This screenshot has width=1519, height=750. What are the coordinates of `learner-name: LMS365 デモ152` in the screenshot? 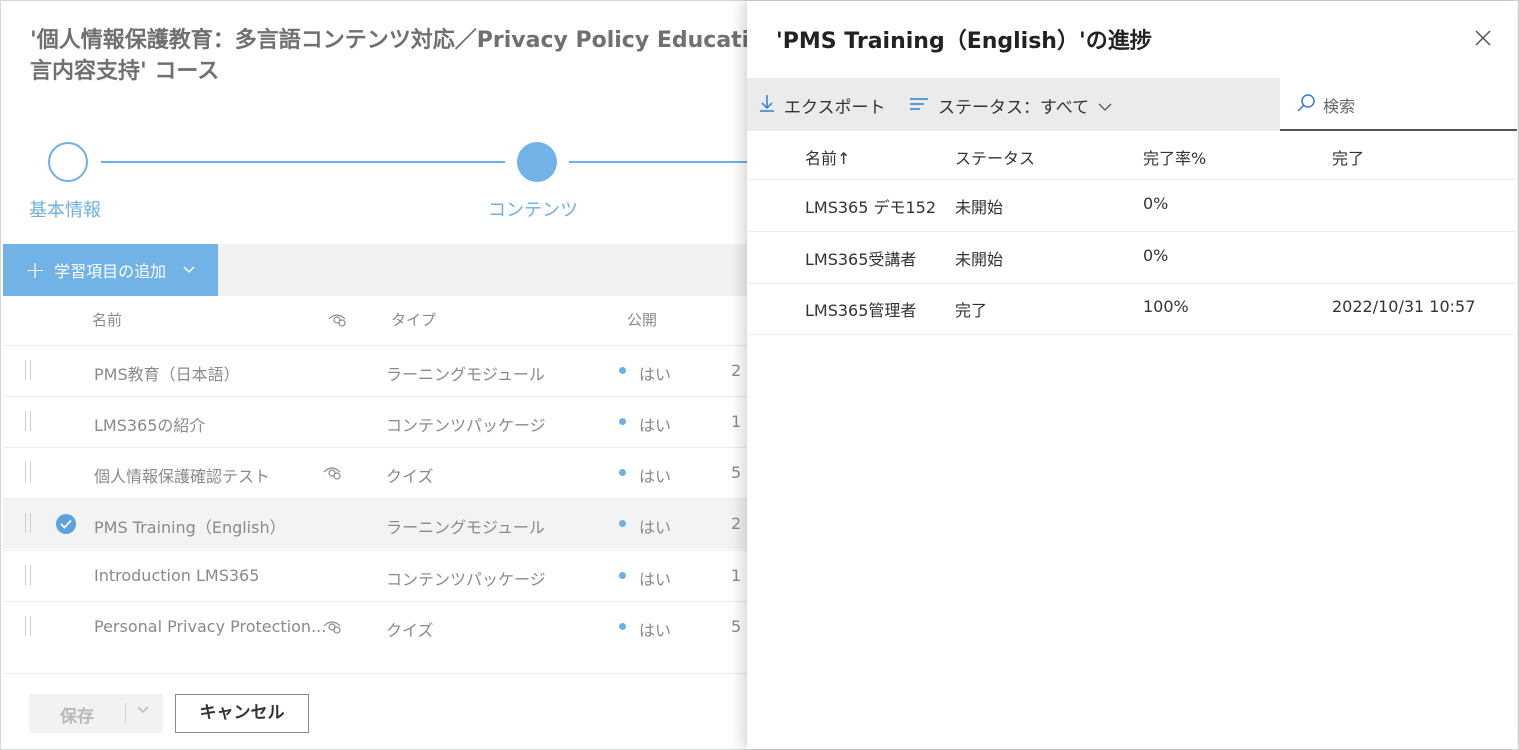 It's located at (871, 207).